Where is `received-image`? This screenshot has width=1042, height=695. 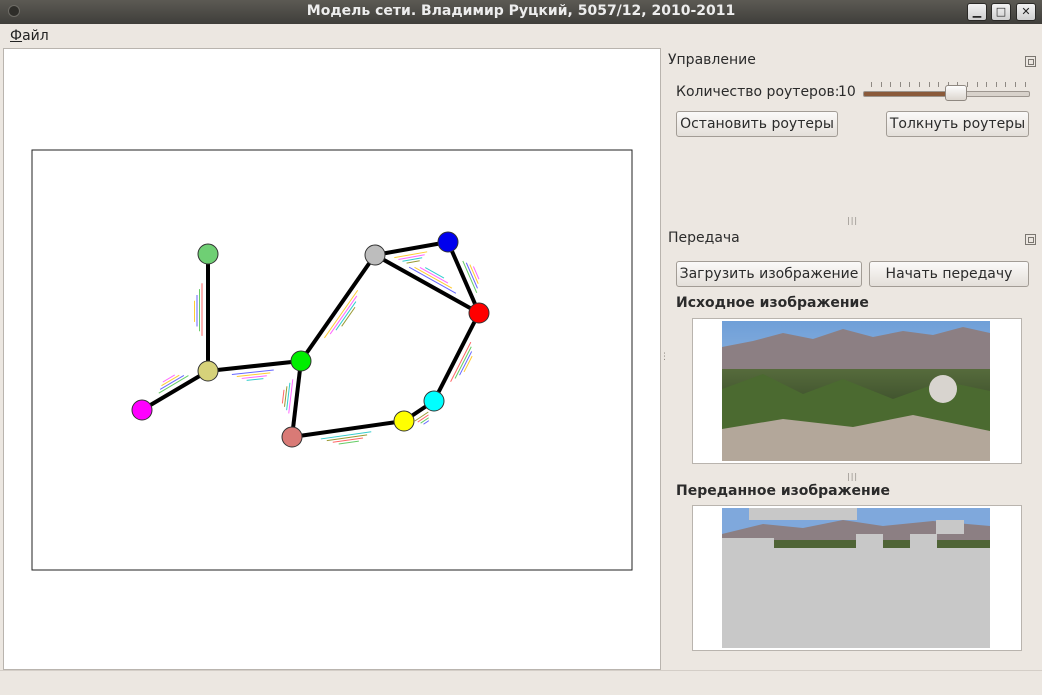
received-image is located at coordinates (856, 578).